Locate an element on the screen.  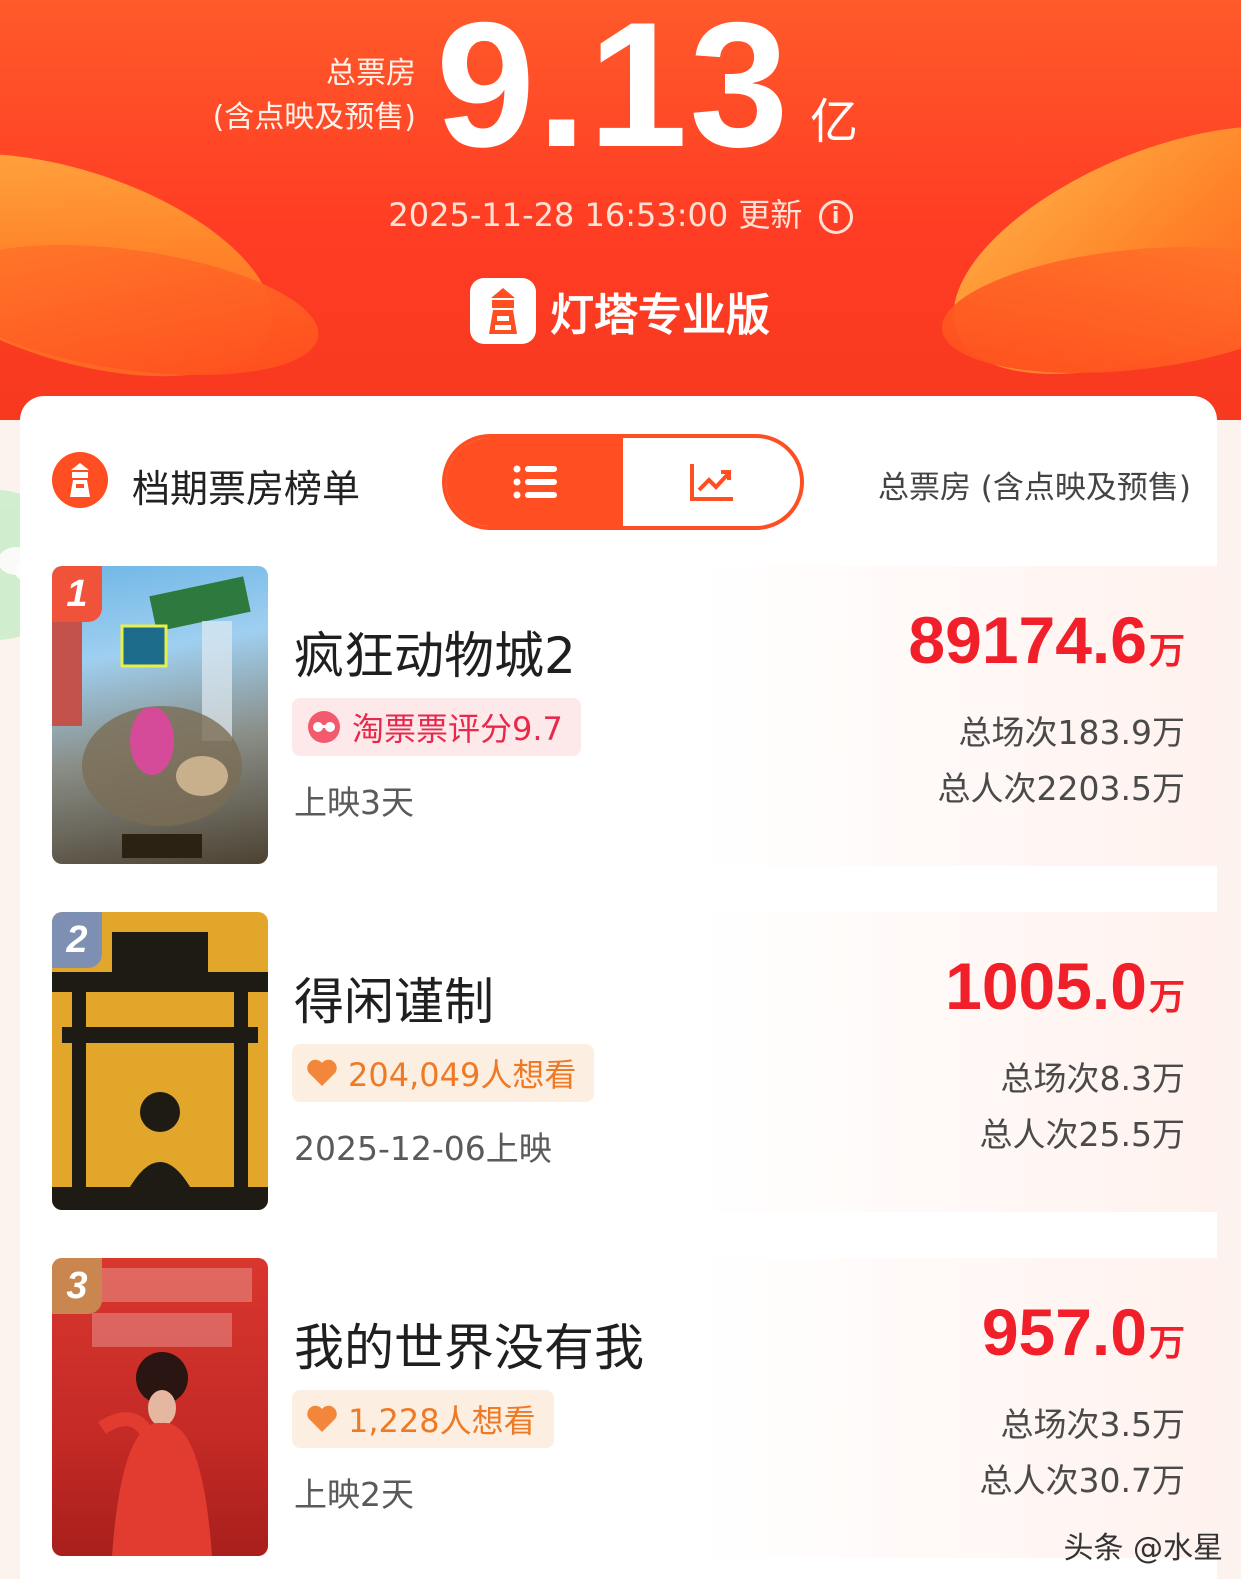
card-subtitle: 总票房 (含点映及预售) is located at coordinates (1034, 488).